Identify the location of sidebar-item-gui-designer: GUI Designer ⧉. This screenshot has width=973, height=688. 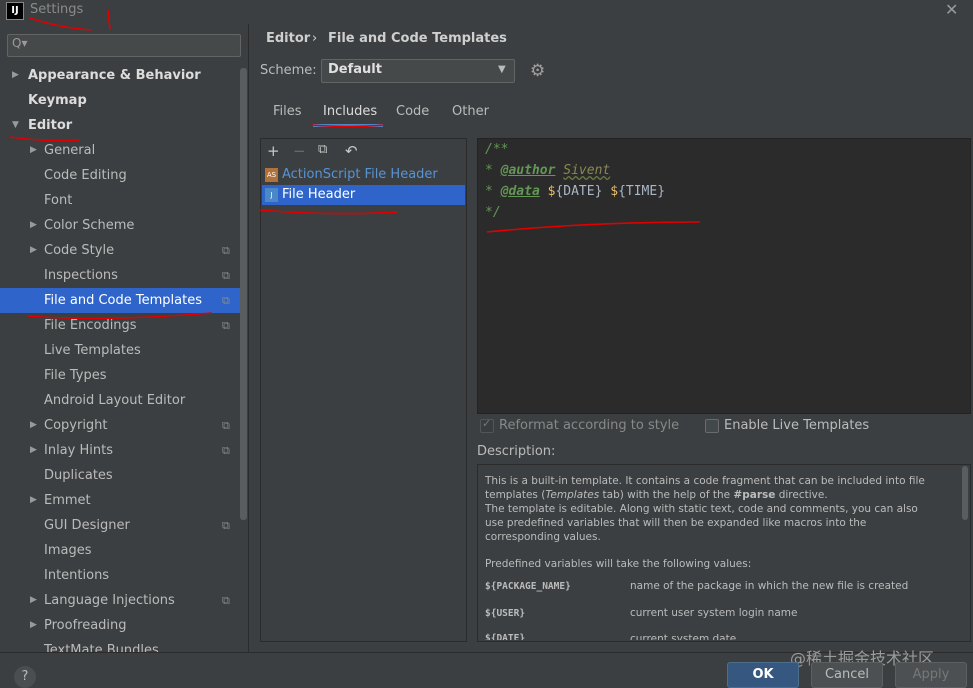
(120, 525).